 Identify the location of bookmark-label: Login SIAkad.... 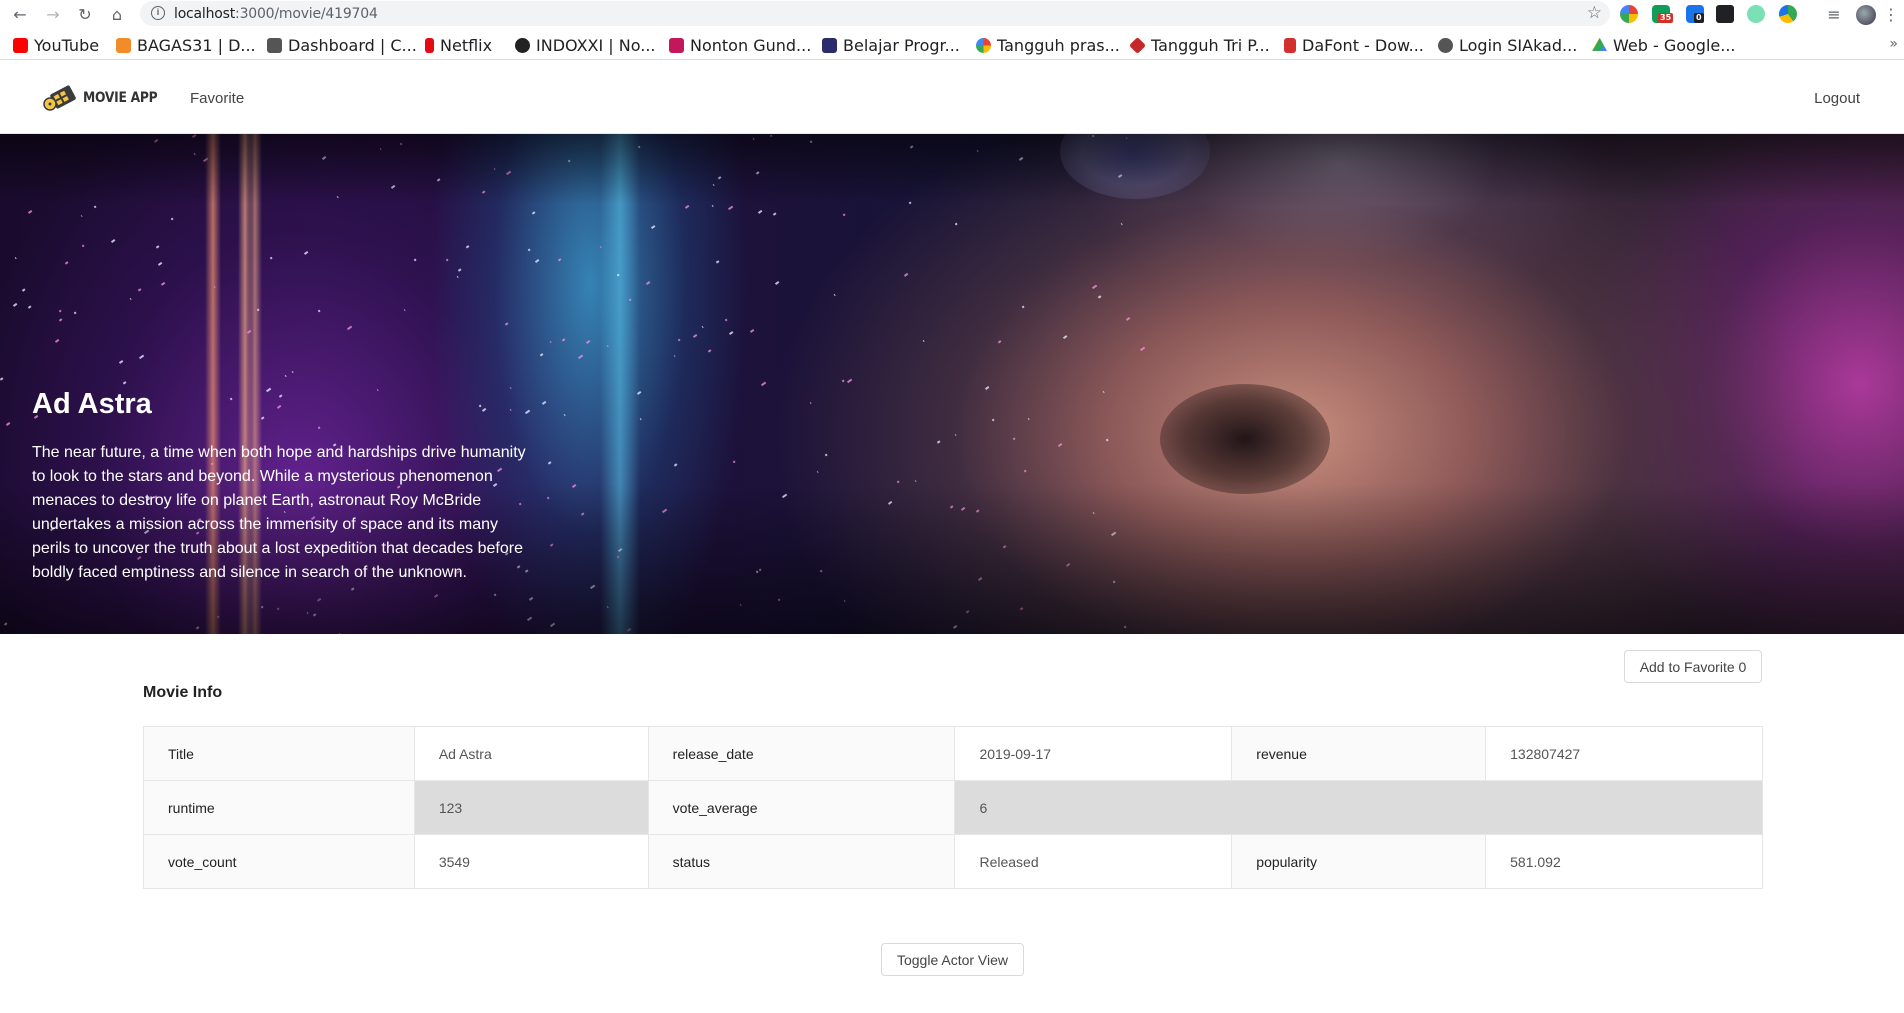
(1518, 45).